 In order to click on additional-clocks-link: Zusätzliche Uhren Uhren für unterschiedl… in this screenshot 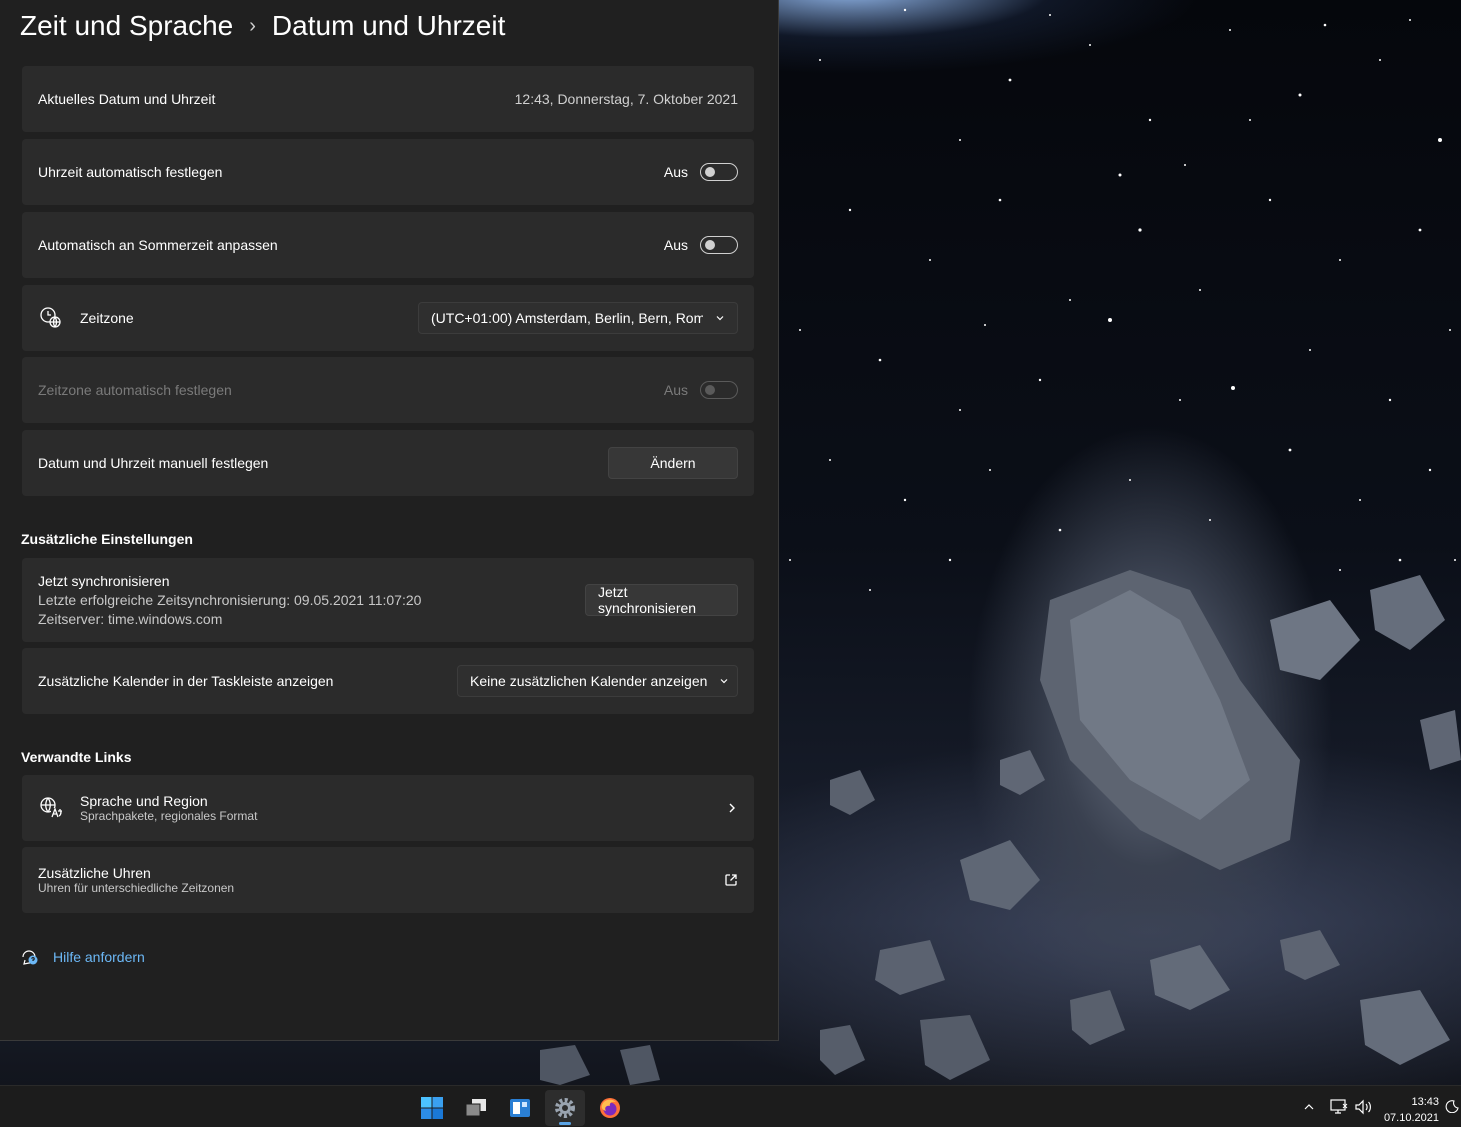, I will do `click(388, 880)`.